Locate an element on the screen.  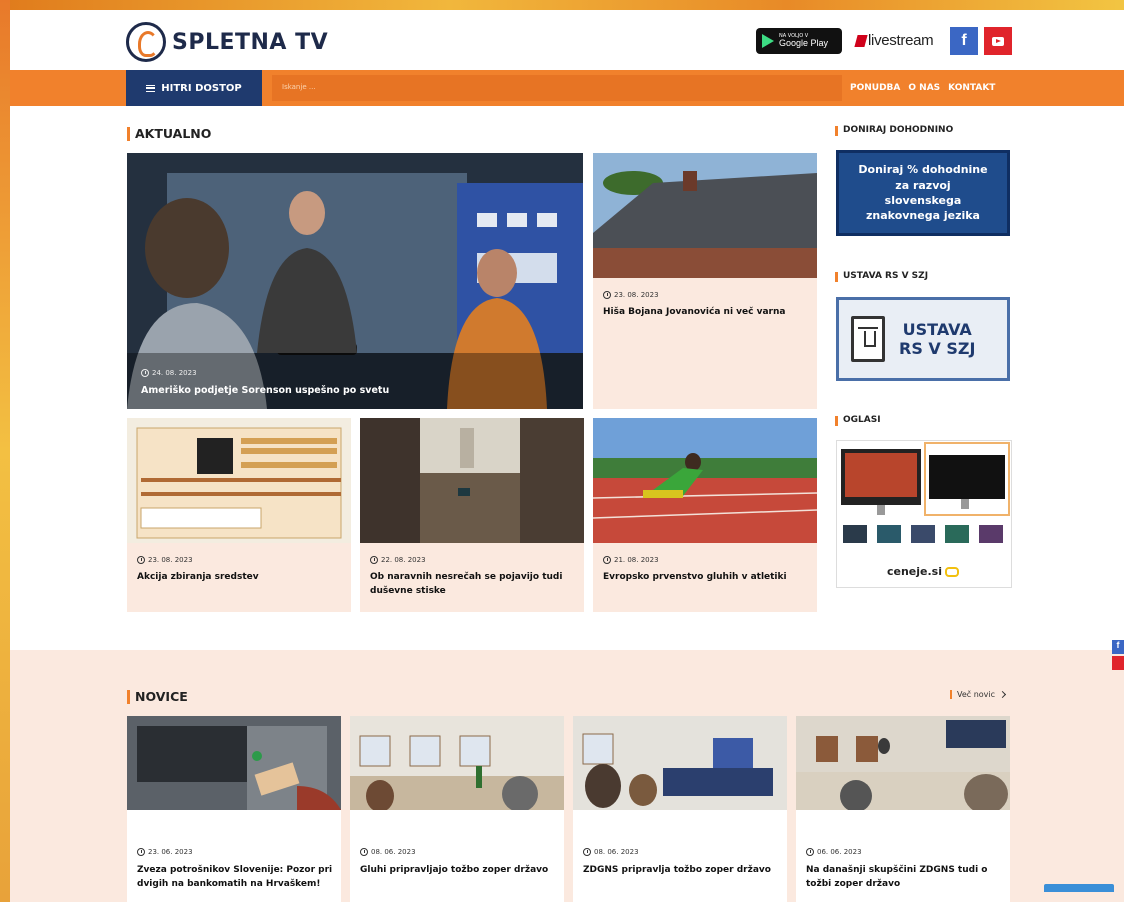
logo-text: SPLETNA TV is located at coordinates (250, 42).